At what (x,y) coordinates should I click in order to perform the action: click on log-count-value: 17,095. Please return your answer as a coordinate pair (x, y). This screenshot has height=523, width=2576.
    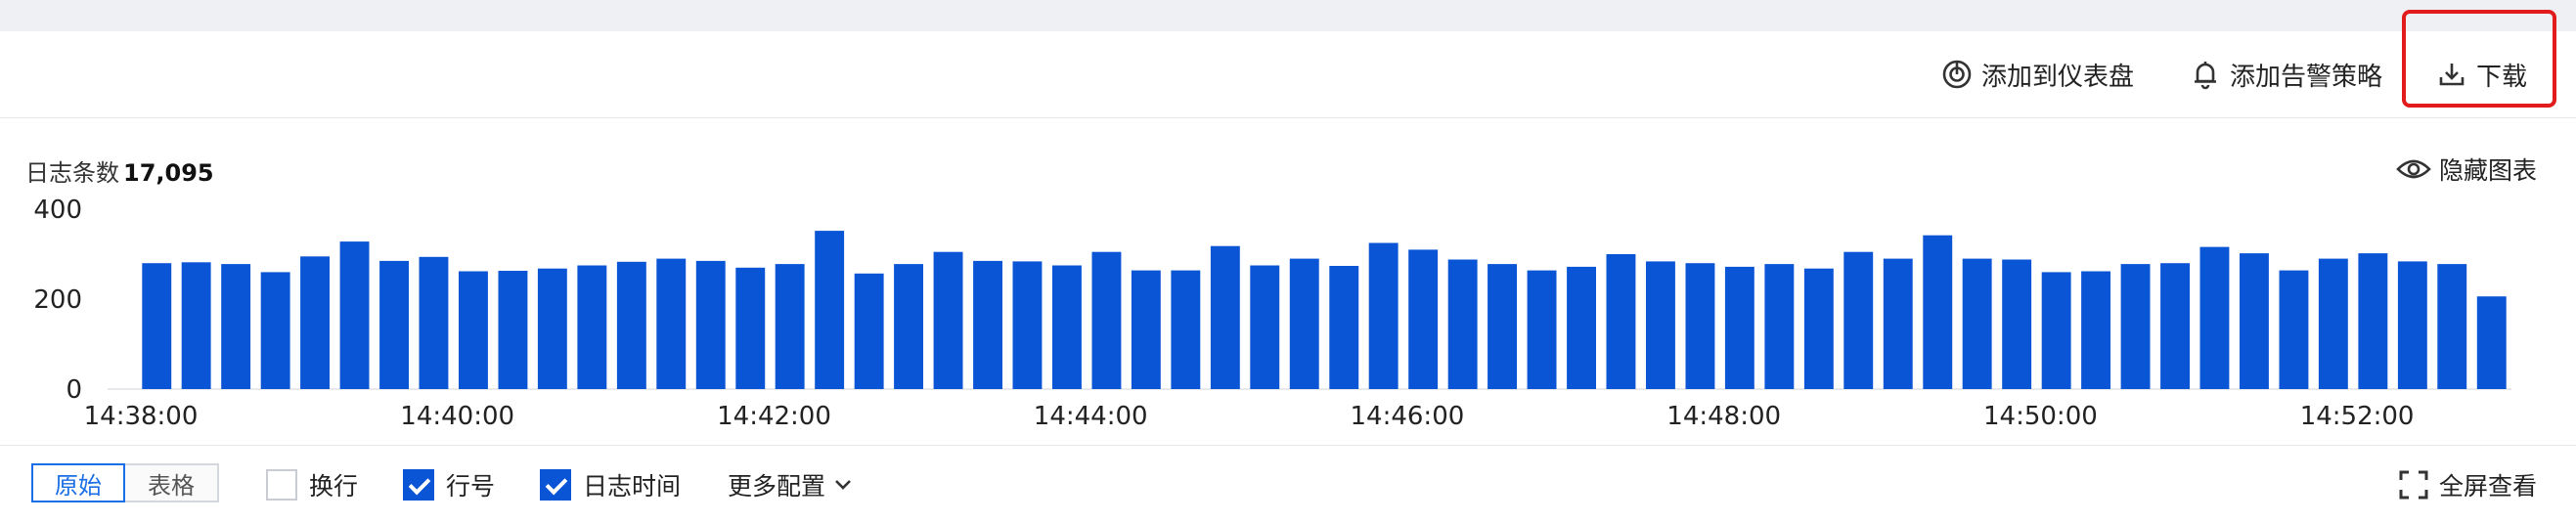
    Looking at the image, I should click on (168, 173).